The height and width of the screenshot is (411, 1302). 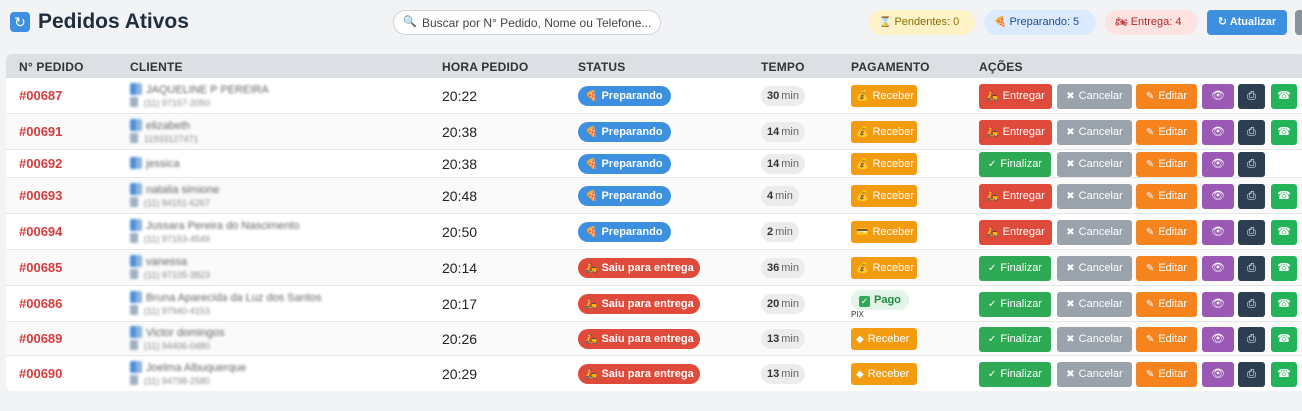 What do you see at coordinates (40, 95) in the screenshot?
I see `order-id-link: #00687` at bounding box center [40, 95].